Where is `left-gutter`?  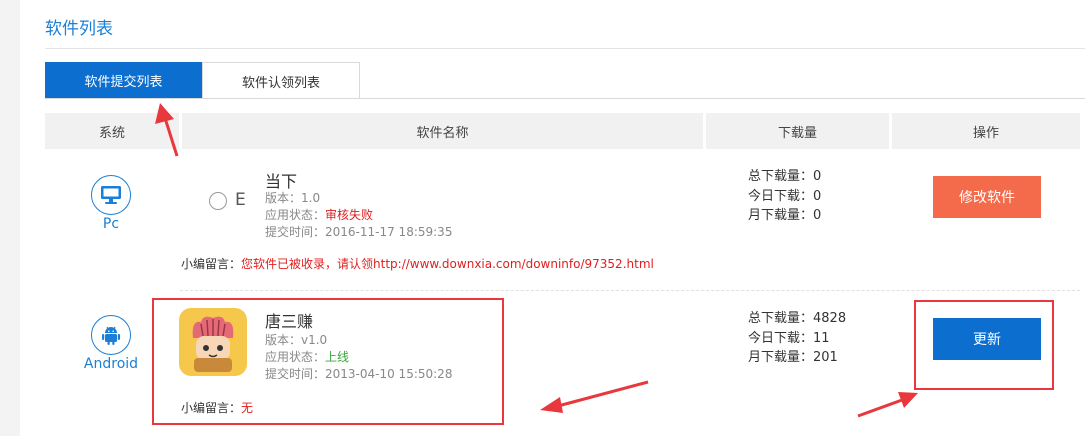
left-gutter is located at coordinates (10, 218).